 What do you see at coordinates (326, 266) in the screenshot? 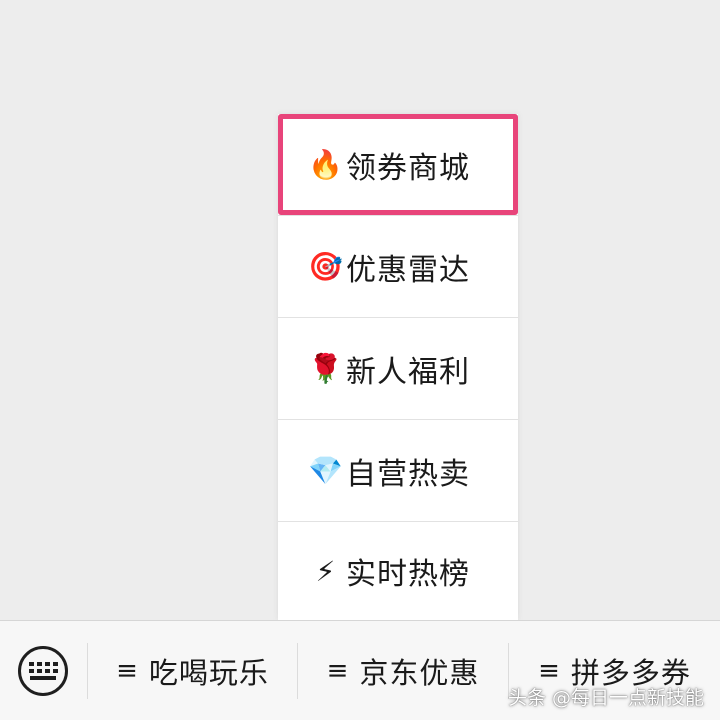
I see `target-icon: 🎯` at bounding box center [326, 266].